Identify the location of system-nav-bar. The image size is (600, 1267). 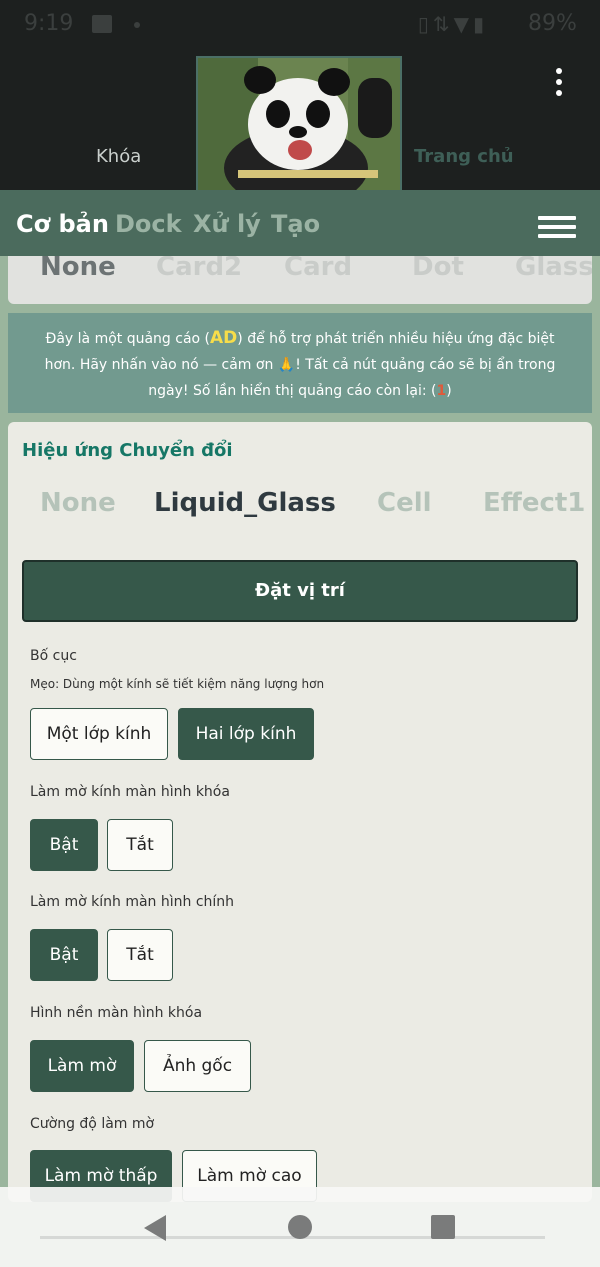
(300, 1227).